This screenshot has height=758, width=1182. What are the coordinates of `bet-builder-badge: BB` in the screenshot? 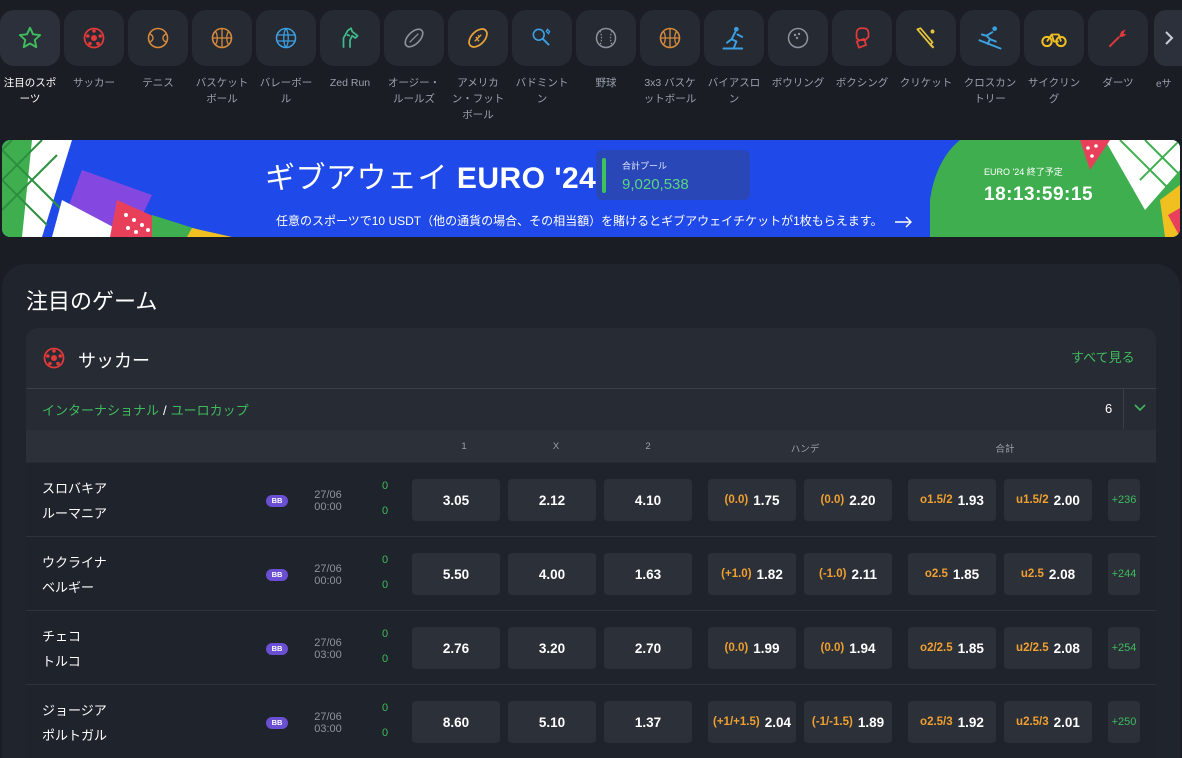 It's located at (277, 723).